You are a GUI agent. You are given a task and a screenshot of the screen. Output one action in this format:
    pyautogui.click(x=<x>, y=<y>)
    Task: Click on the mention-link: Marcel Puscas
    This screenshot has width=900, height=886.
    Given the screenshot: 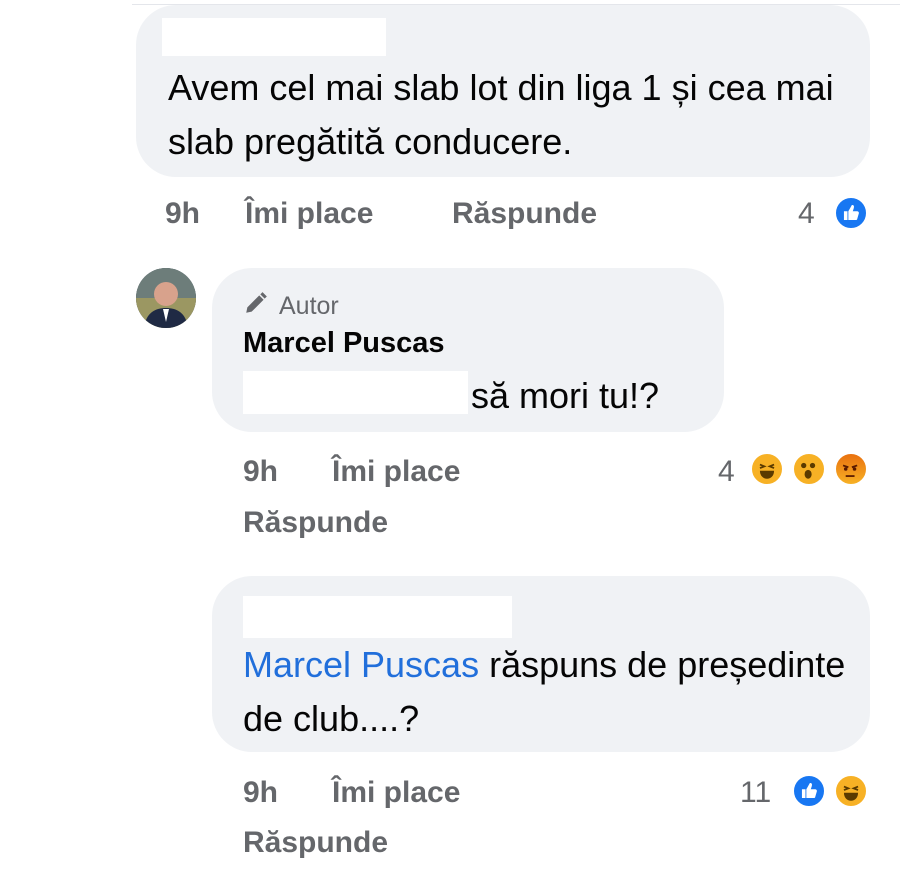 What is the action you would take?
    pyautogui.click(x=361, y=664)
    